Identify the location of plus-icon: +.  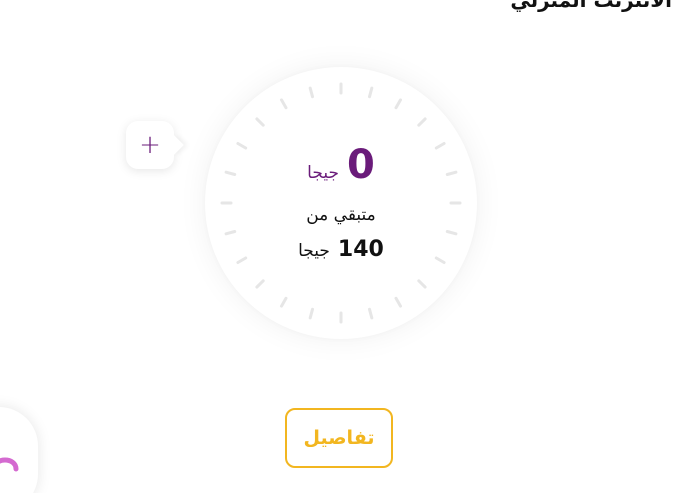
(150, 145).